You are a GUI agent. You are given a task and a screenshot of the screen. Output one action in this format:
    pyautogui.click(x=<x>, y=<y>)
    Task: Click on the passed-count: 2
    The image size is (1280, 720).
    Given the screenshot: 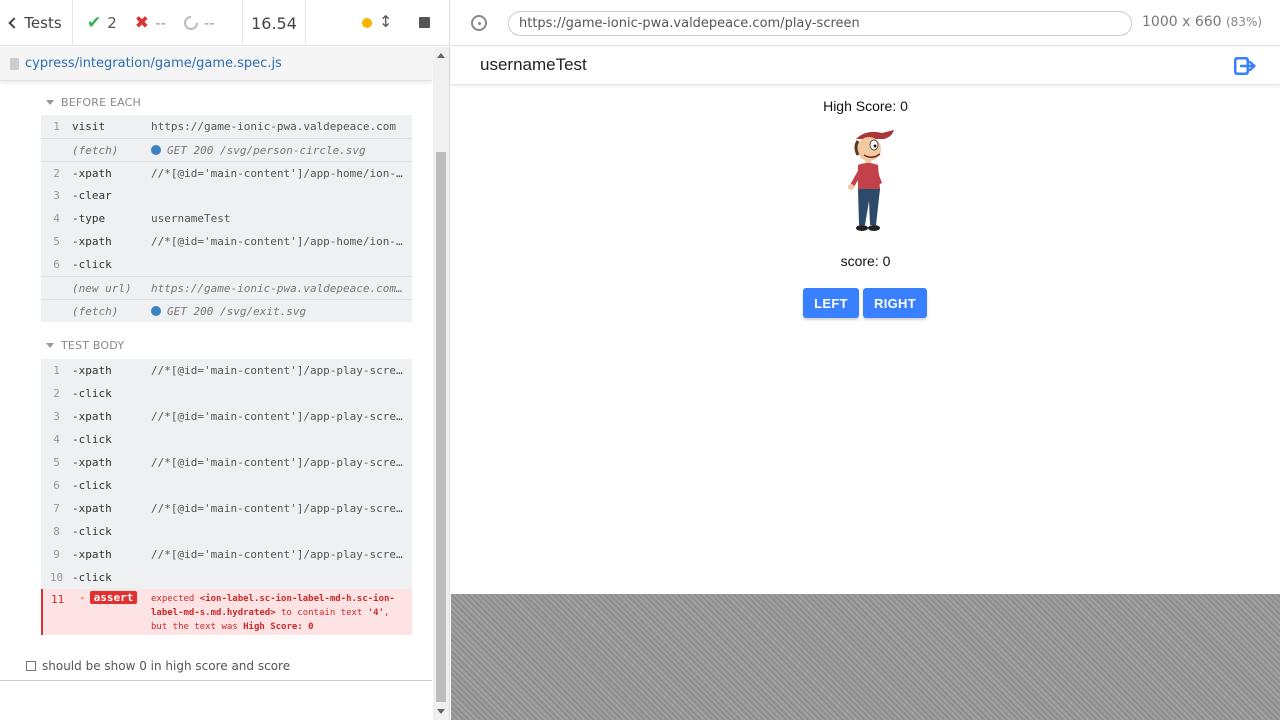 What is the action you would take?
    pyautogui.click(x=112, y=23)
    